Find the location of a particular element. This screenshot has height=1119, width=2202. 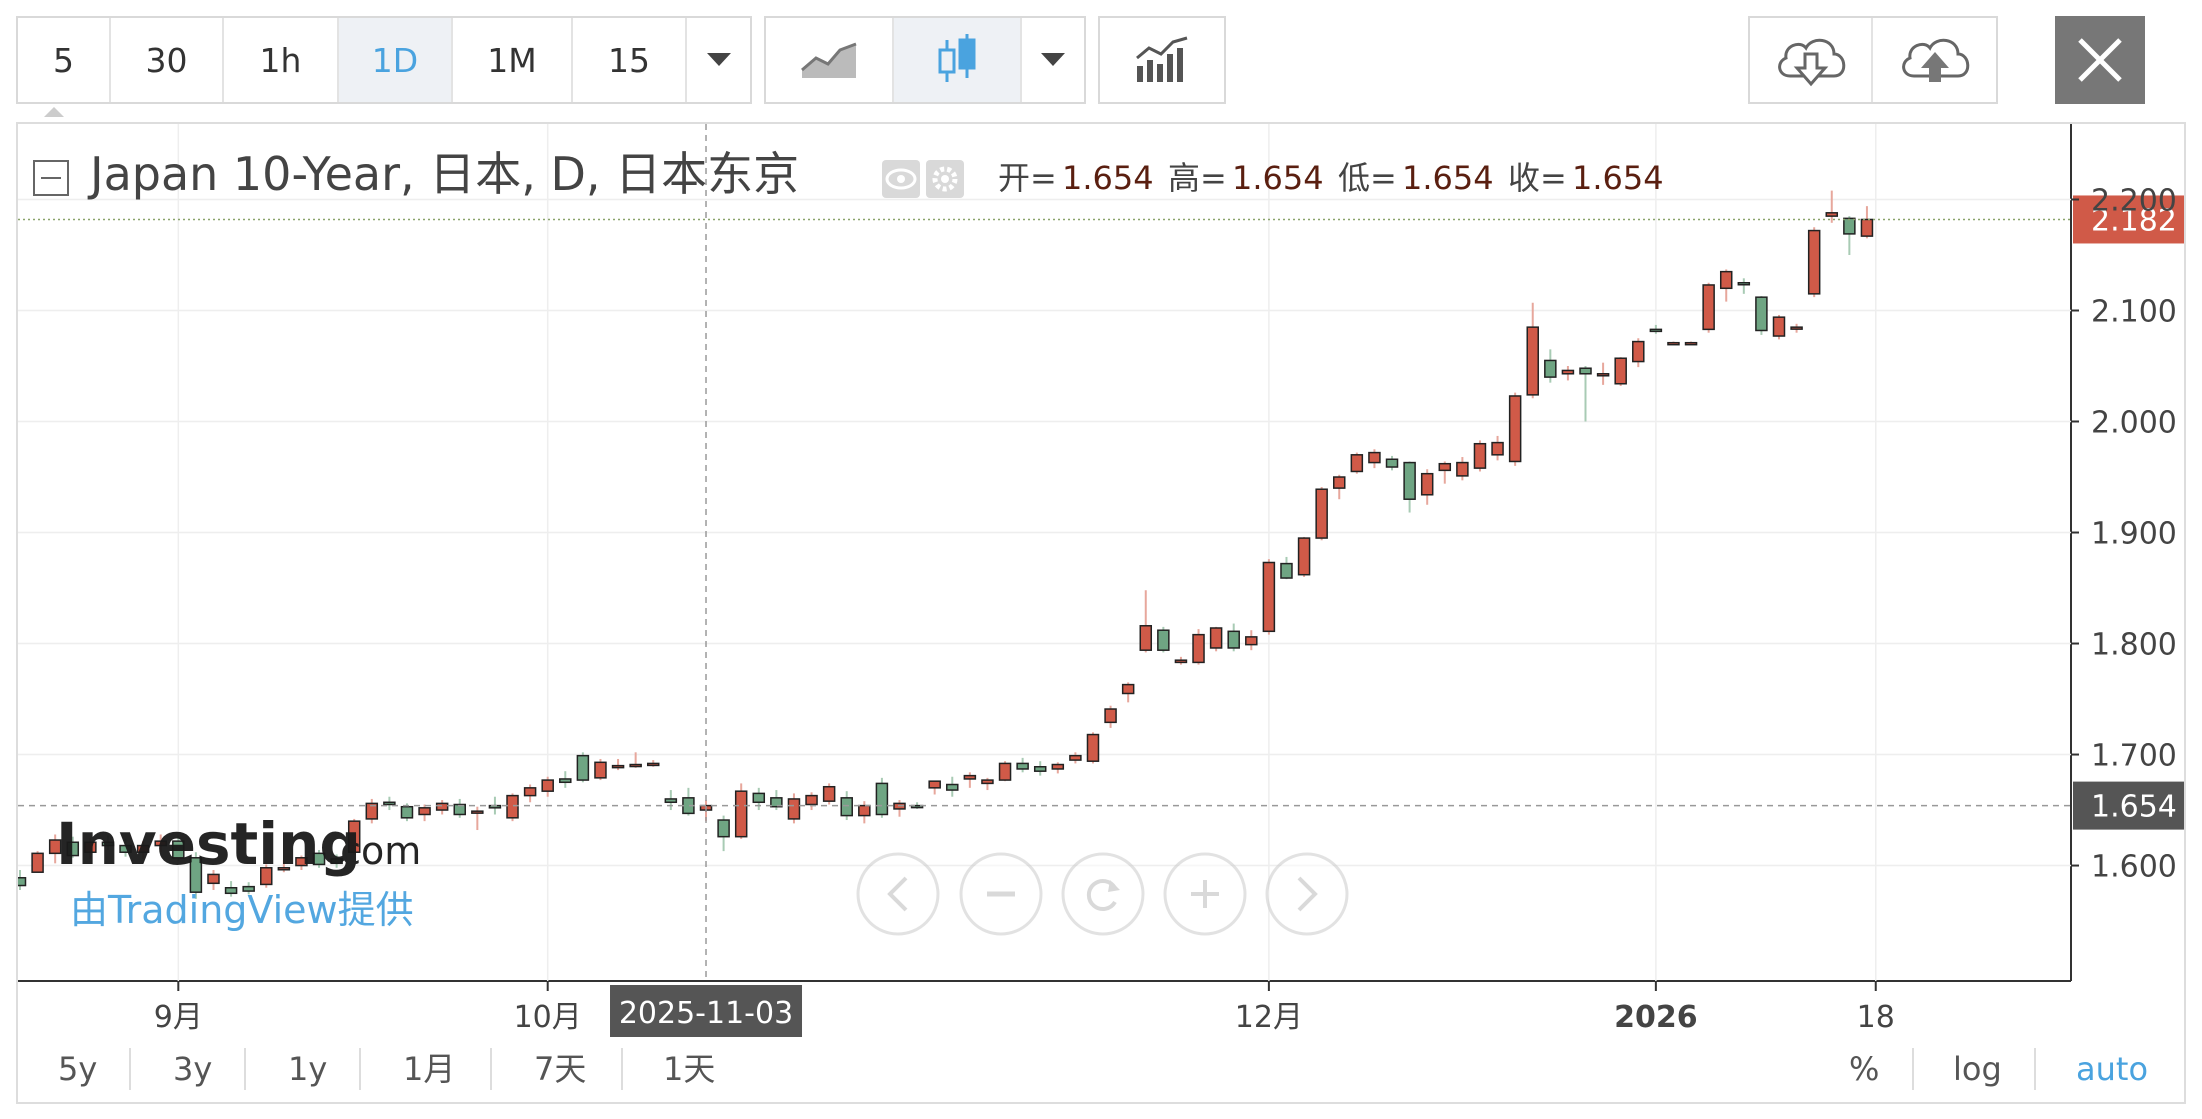

candlestick-icon is located at coordinates (957, 58).